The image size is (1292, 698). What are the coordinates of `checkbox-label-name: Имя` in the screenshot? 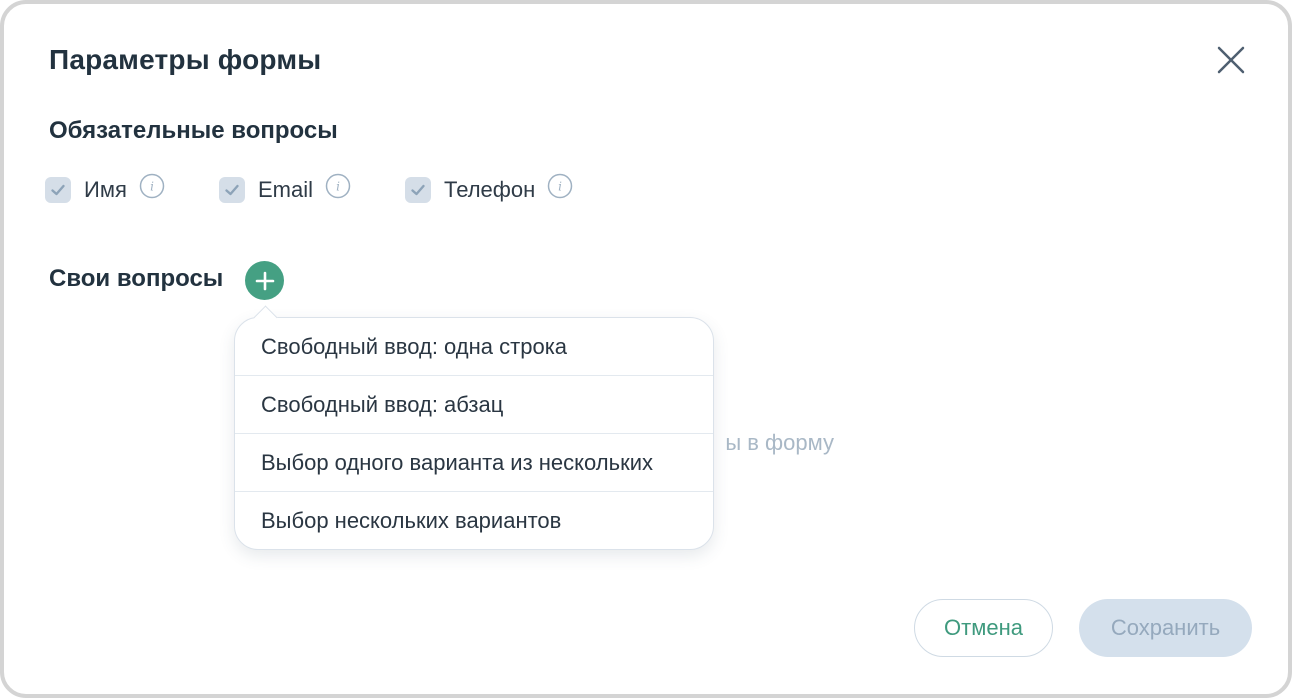 It's located at (105, 189).